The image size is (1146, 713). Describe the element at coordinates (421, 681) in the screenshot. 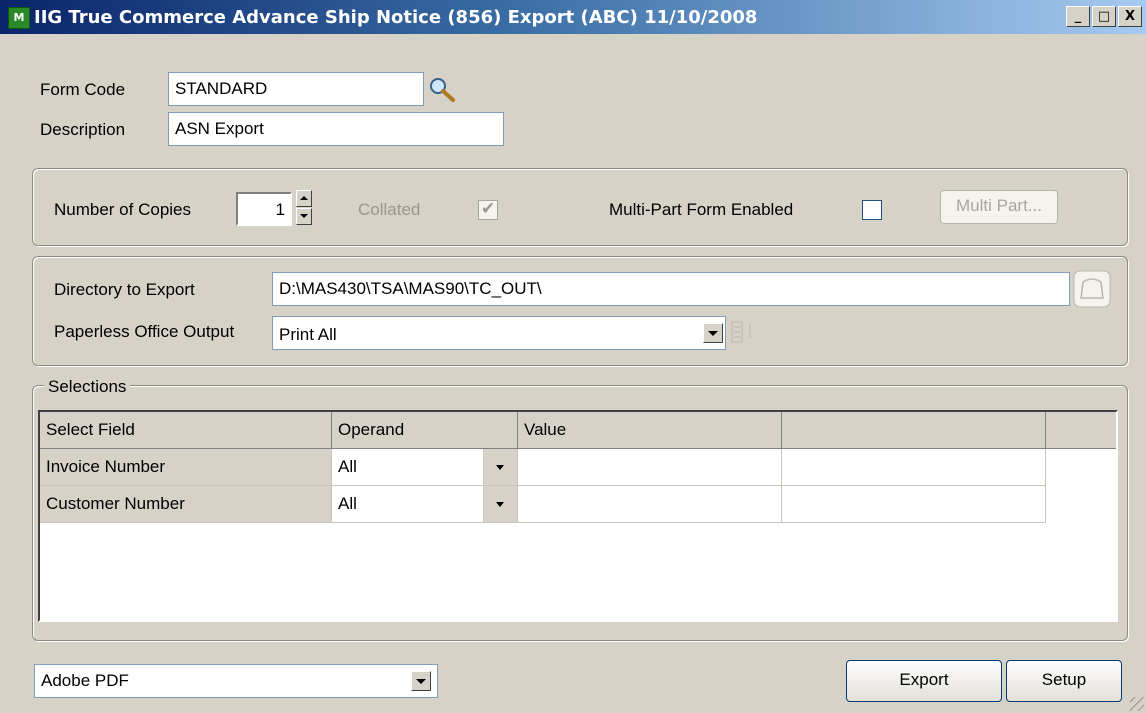

I see `printer-dropdown-arrow-icon` at that location.